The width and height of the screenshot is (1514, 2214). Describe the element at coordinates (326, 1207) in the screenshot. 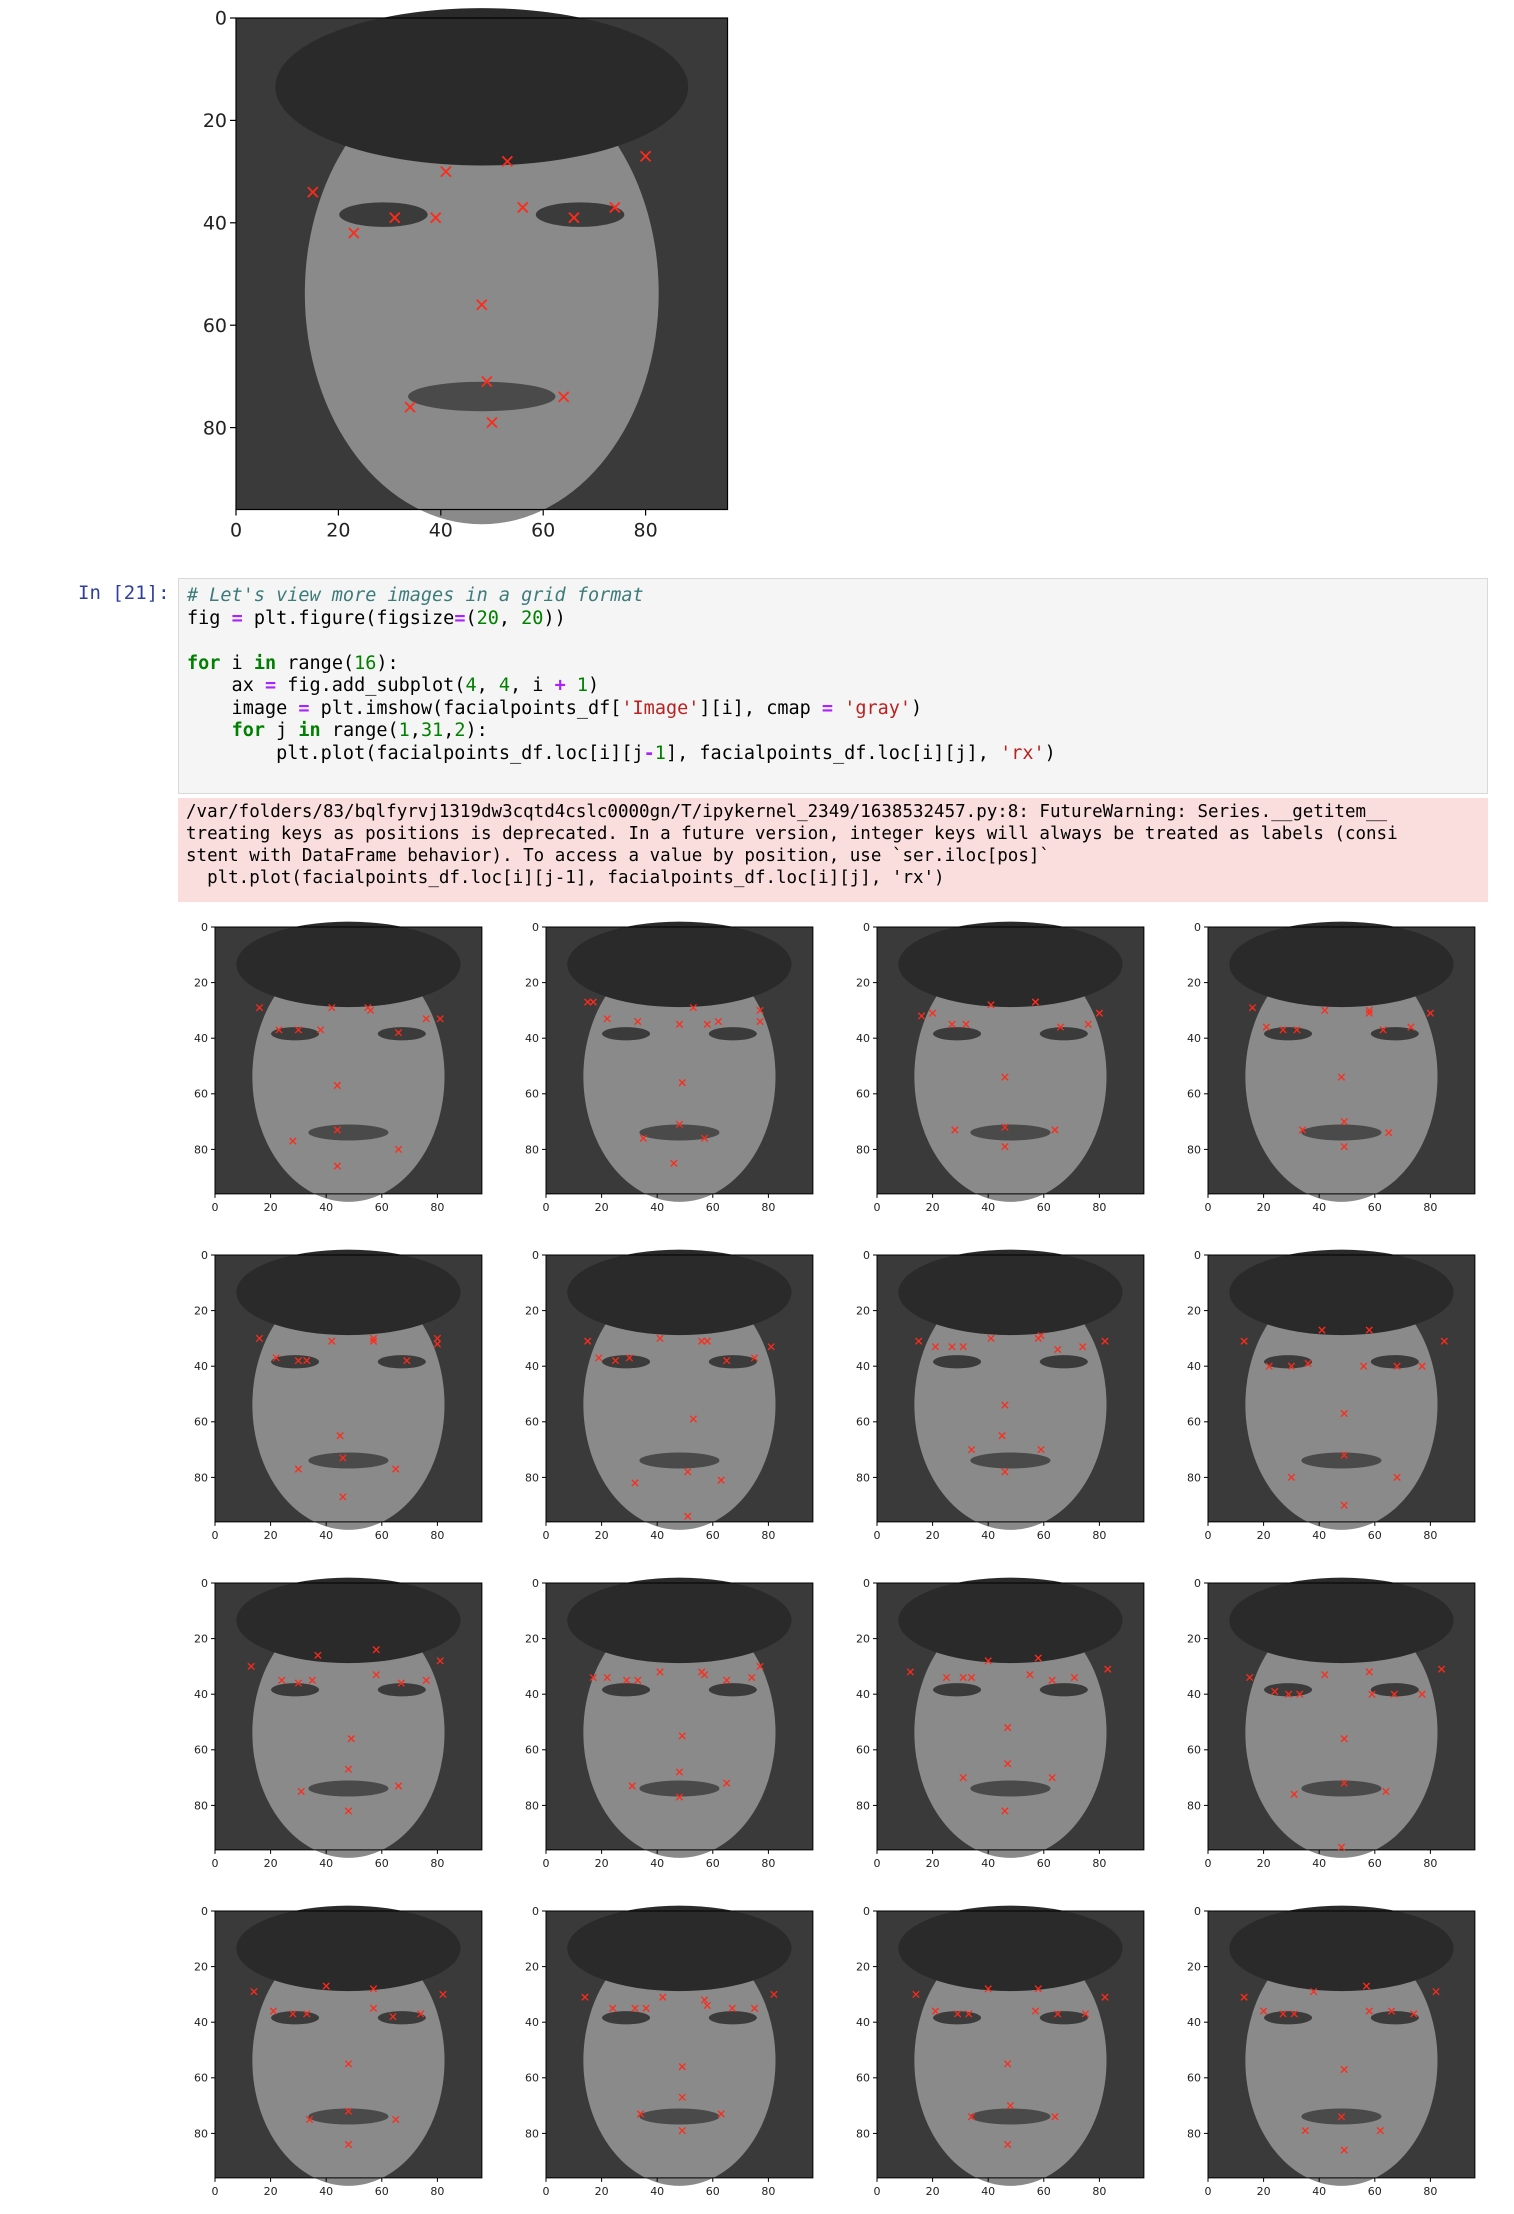

I see `grid-plot-1-x-tick-label-40: 40` at that location.